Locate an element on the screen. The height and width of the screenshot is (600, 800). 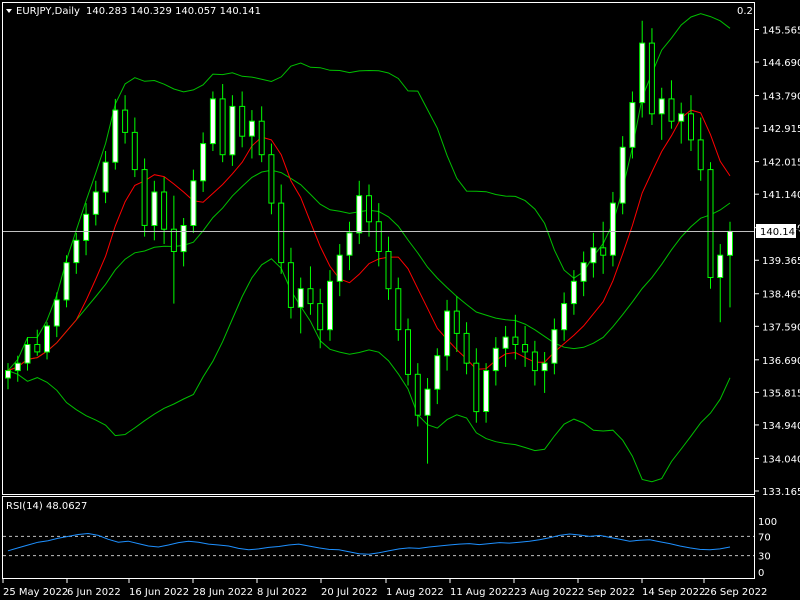
price-tick-label: 144.690 is located at coordinates (781, 63).